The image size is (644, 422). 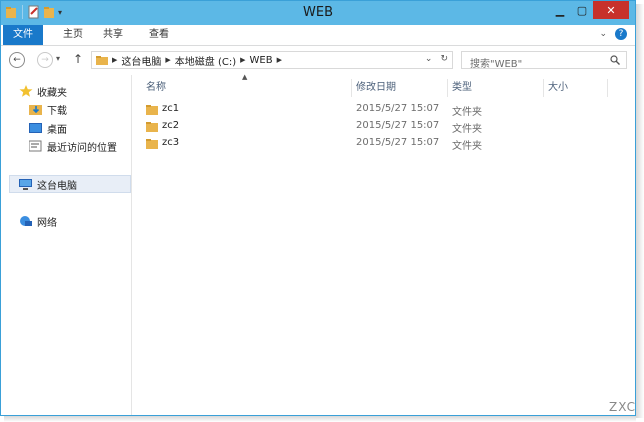 What do you see at coordinates (582, 10) in the screenshot?
I see `maximize-button: ▢` at bounding box center [582, 10].